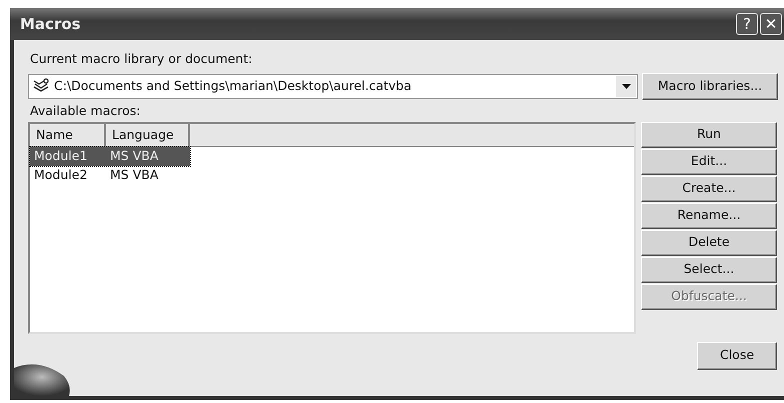  I want to click on close-button: Close, so click(737, 356).